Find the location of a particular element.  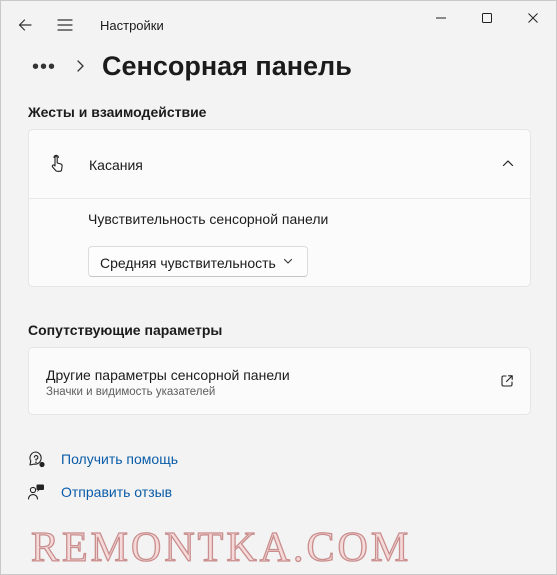

sensitivity-dropdown: Средняя чувствительность is located at coordinates (198, 261).